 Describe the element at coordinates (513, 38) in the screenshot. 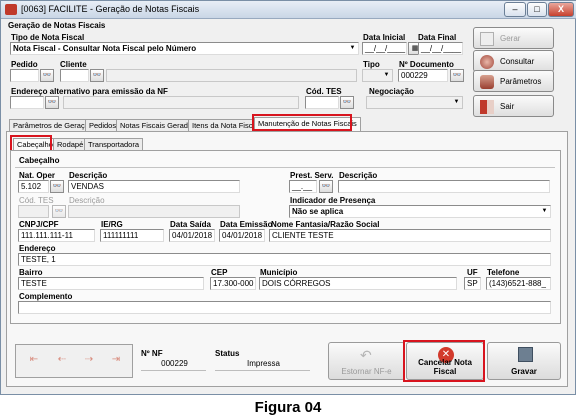

I see `gerar-button: Gerar` at that location.